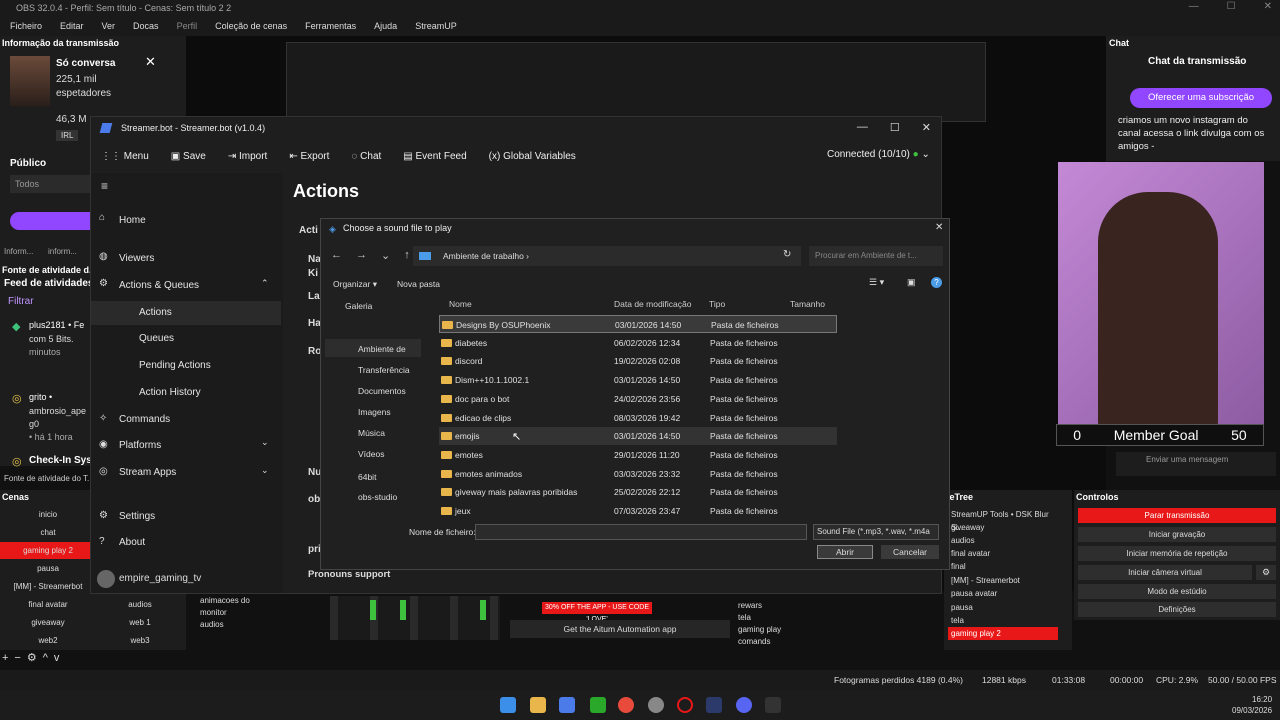 The image size is (1280, 720). Describe the element at coordinates (48, 514) in the screenshot. I see `scene-item: inicio` at that location.